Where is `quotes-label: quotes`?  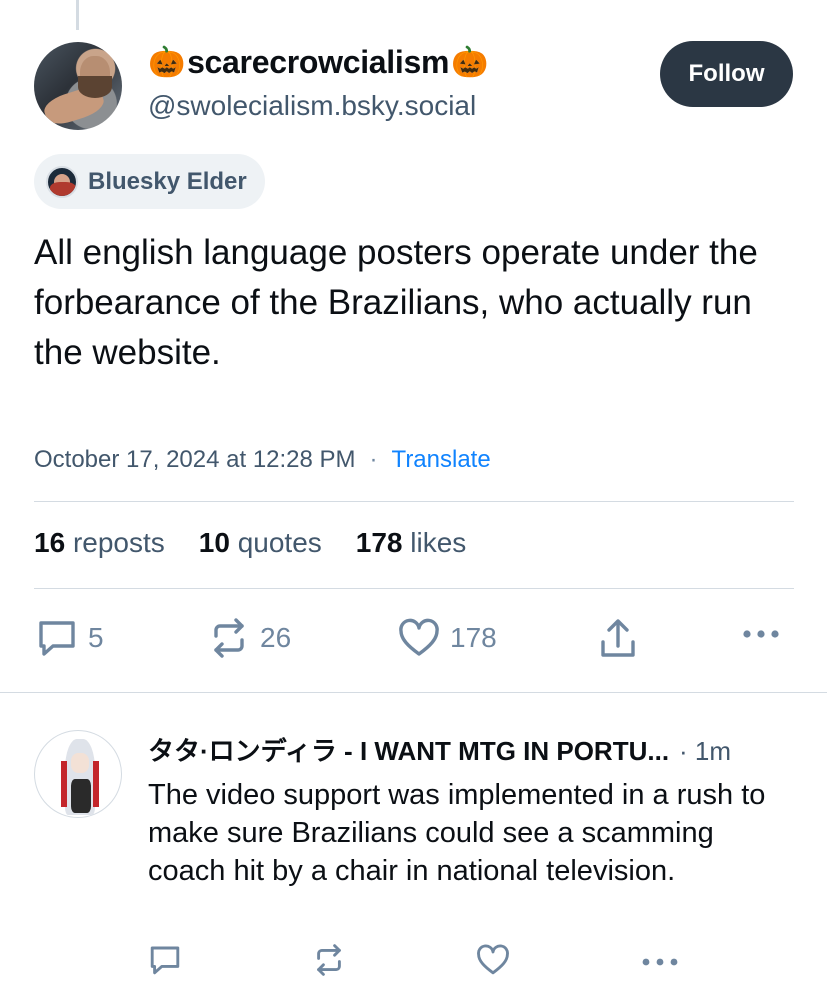 quotes-label: quotes is located at coordinates (279, 542).